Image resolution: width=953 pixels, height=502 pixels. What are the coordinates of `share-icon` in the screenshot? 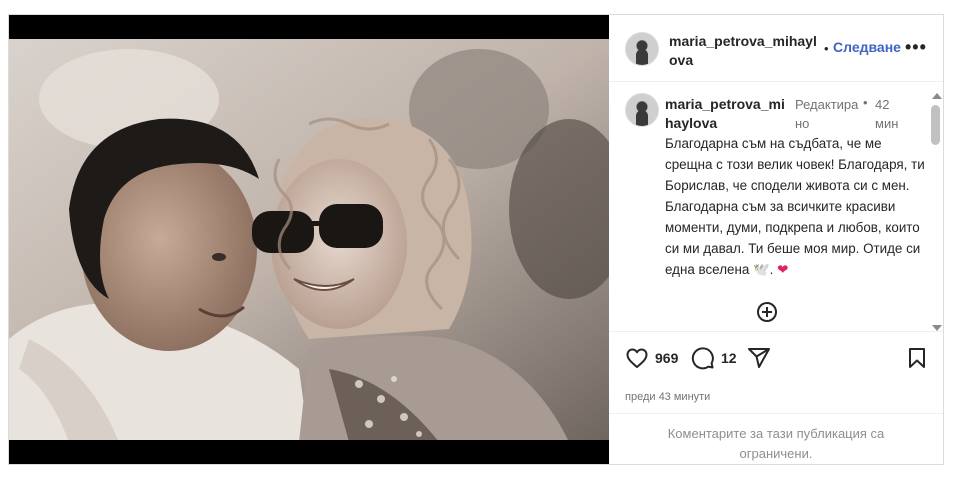 It's located at (759, 358).